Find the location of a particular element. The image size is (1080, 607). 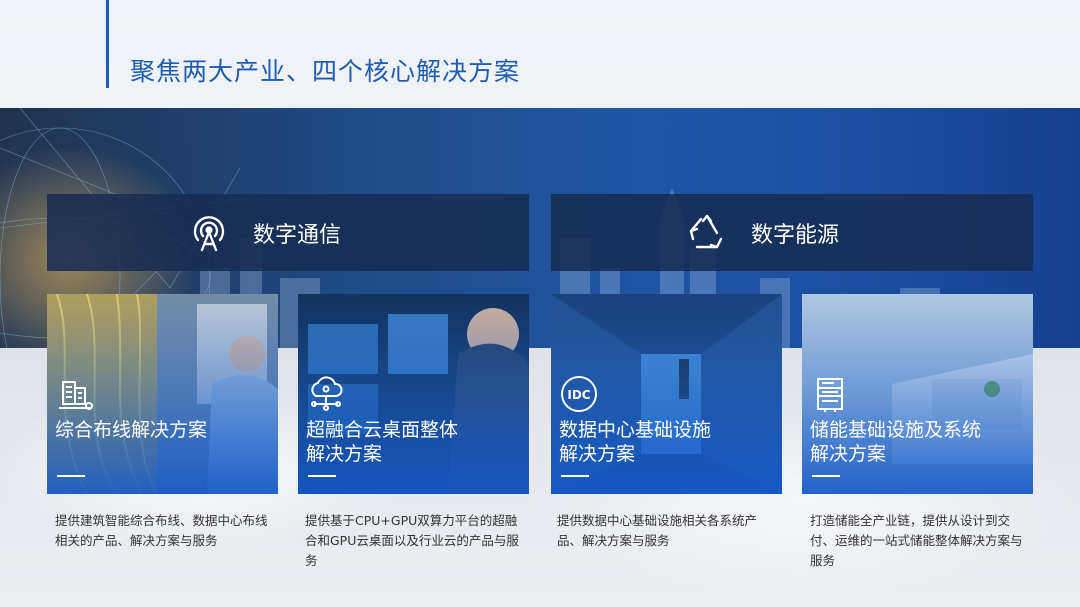

card-datacenter-solution: IDC 数据中心基础设施 解决方案 is located at coordinates (666, 394).